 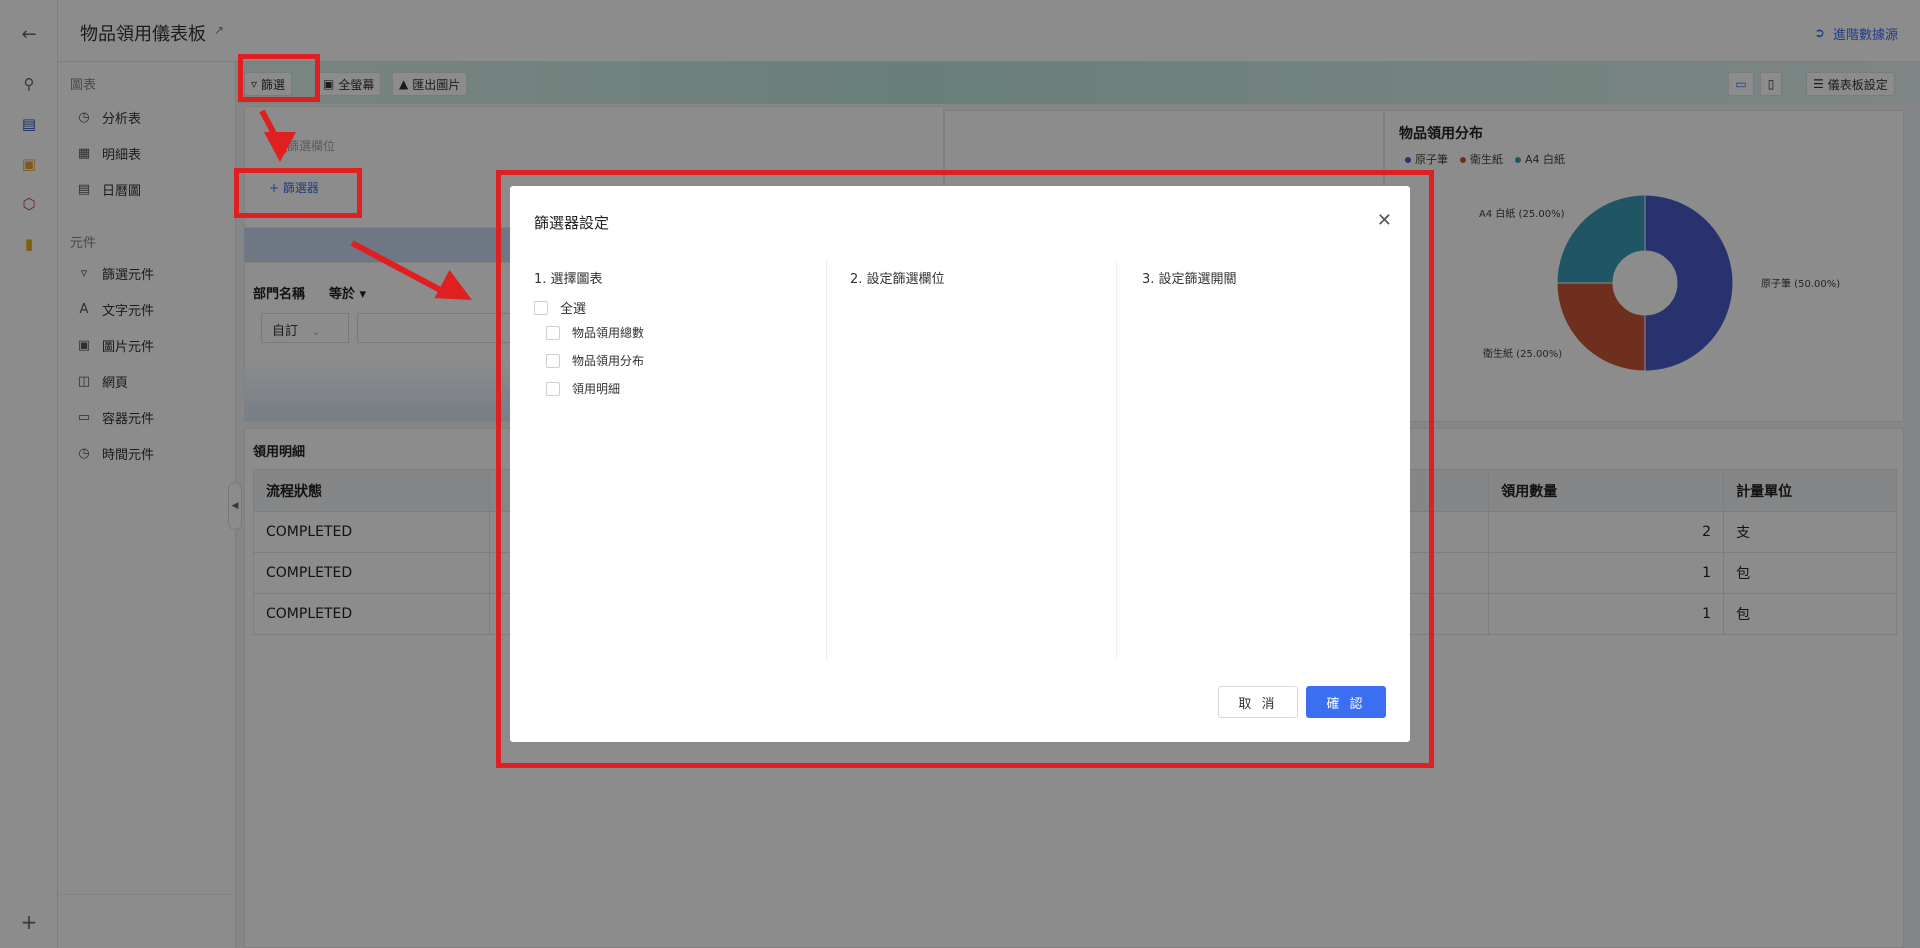 I want to click on modal-title: 篩選器設定, so click(x=572, y=223).